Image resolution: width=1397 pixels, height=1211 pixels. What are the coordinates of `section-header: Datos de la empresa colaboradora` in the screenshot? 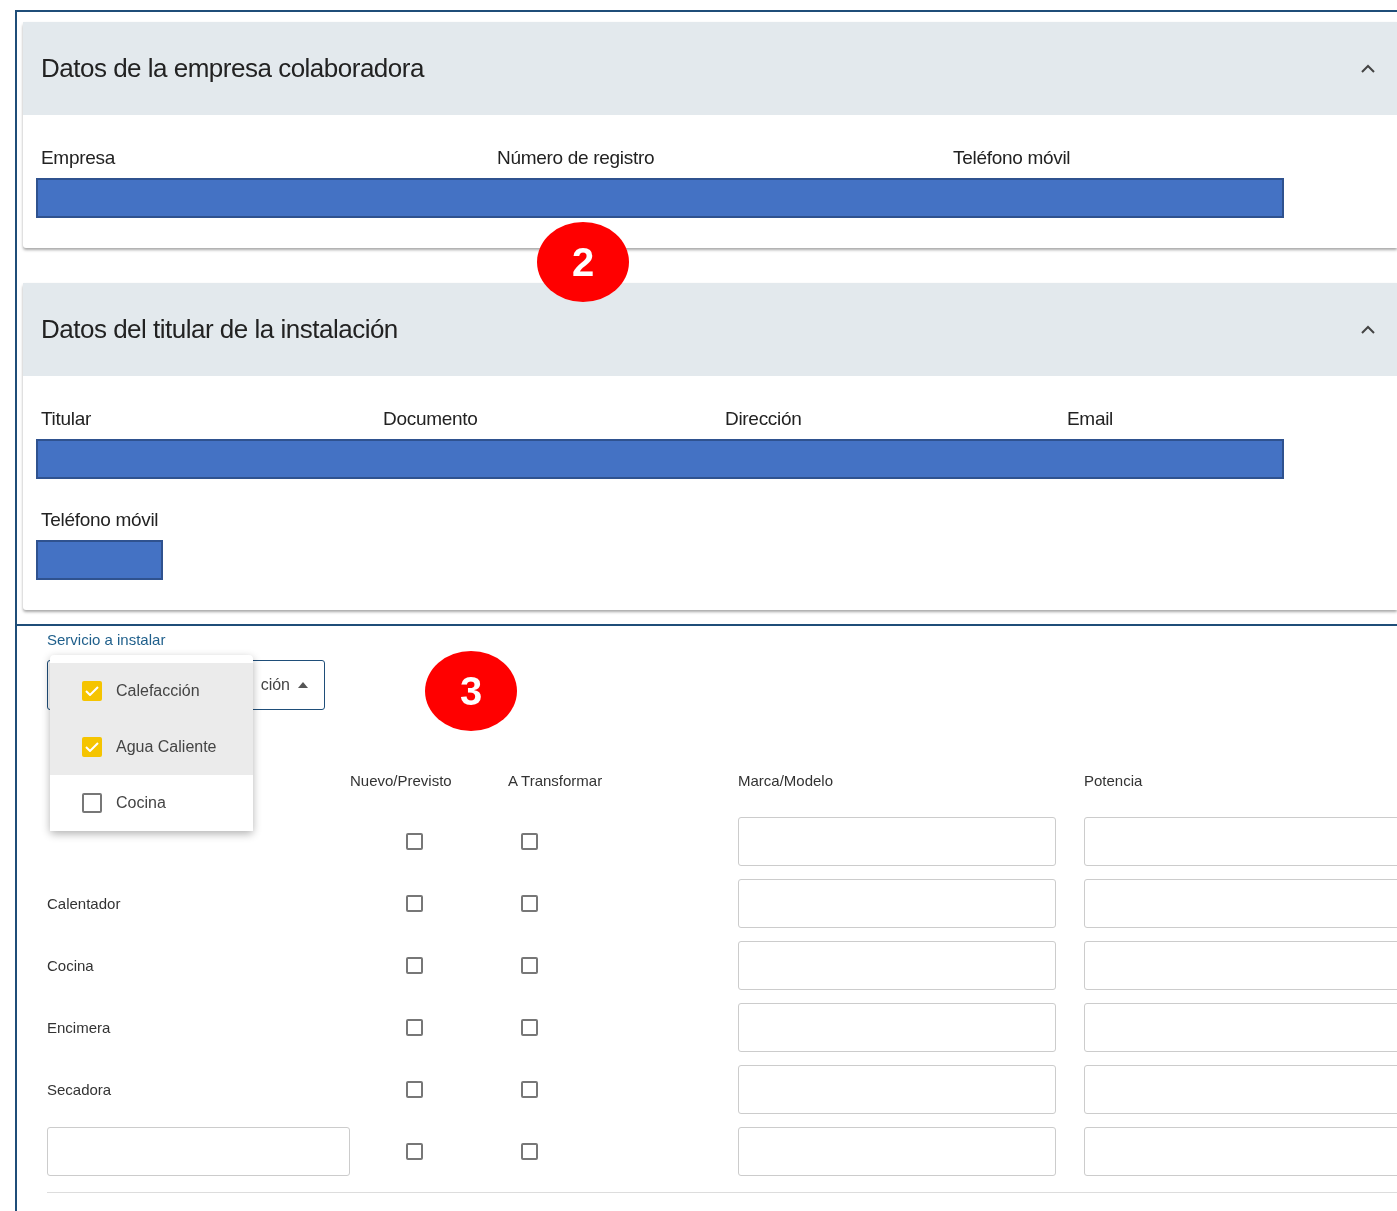 It's located at (710, 68).